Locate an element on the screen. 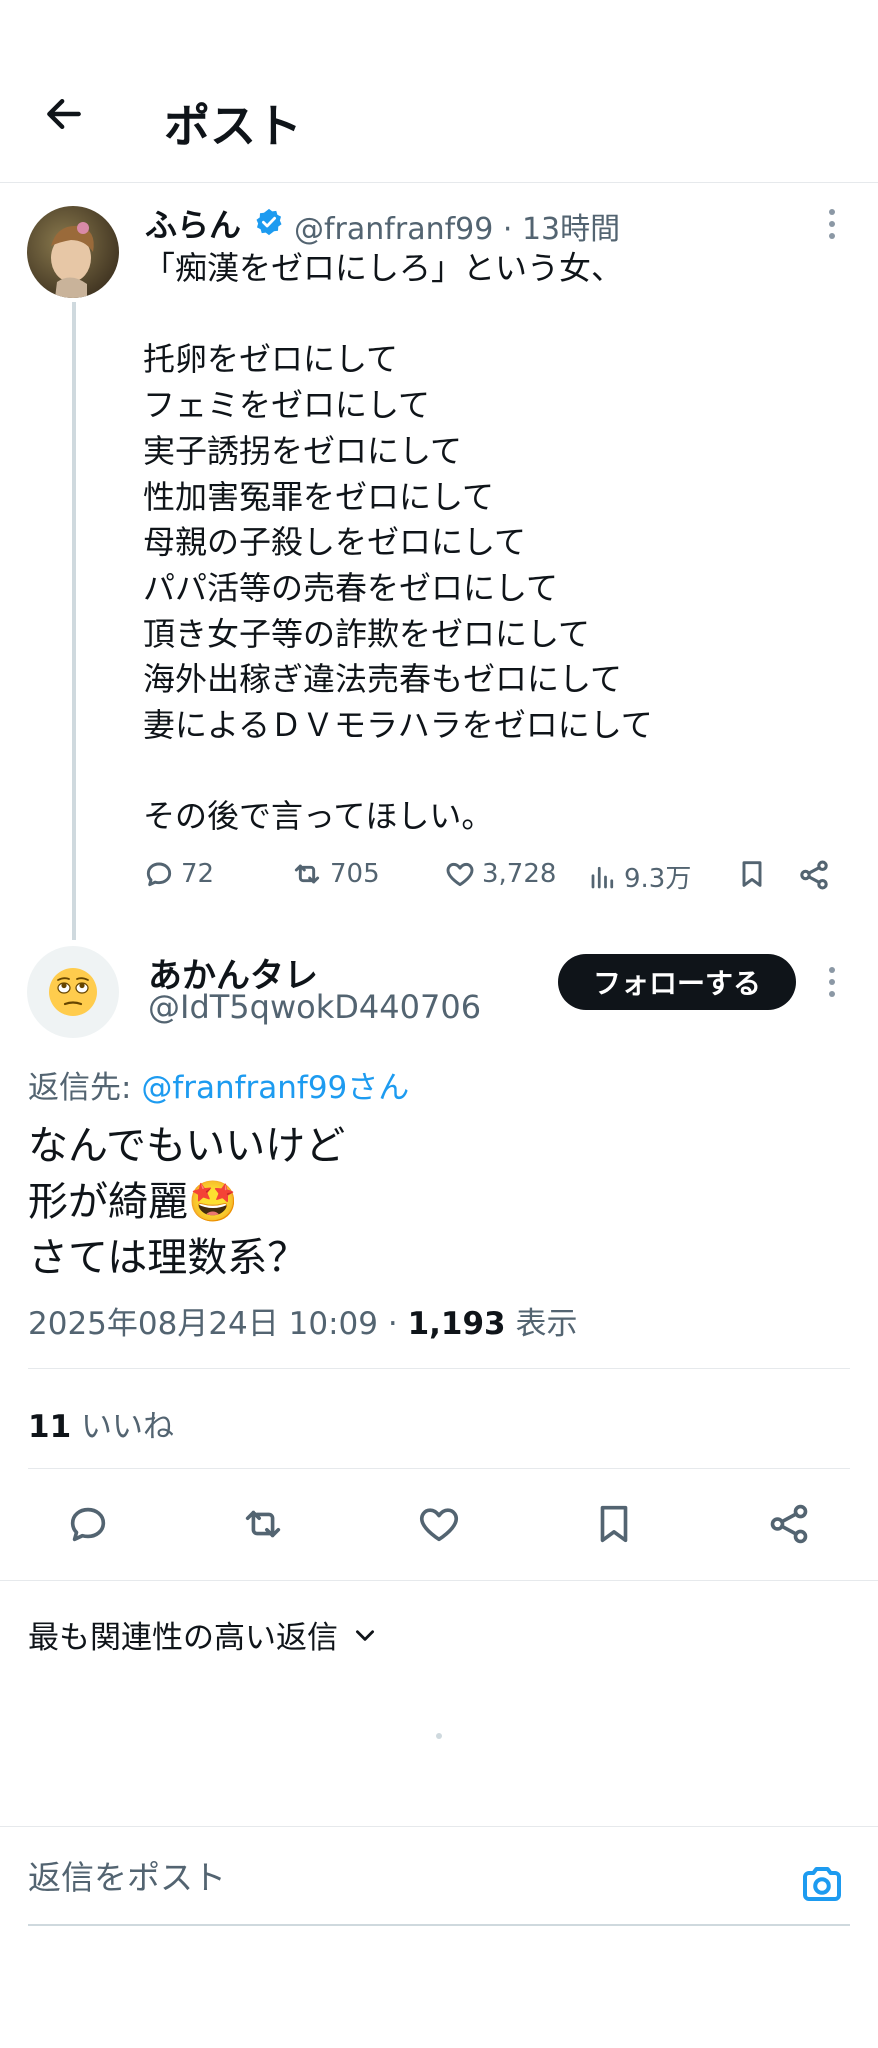 The width and height of the screenshot is (878, 2048). replies-sort-dropdown: 最も関連性の高い返信 is located at coordinates (203, 1634).